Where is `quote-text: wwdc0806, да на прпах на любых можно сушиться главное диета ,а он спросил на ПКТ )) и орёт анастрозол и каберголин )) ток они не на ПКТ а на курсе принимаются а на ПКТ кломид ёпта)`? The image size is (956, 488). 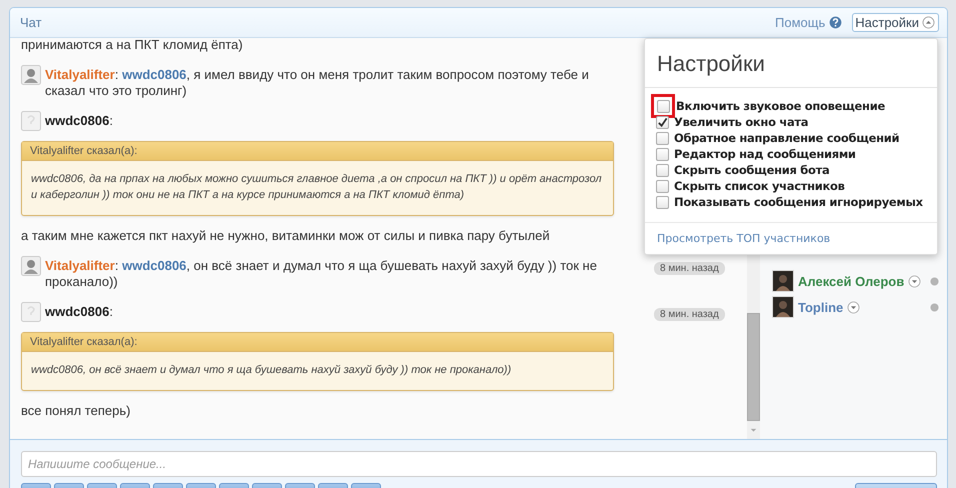 quote-text: wwdc0806, да на прпах на любых можно сушиться главное диета ,а он спросил на ПКТ )) и орёт анастрозол и каберголин )) ток они не на ПКТ а на курсе принимаются а на ПКТ кломид ёпта) is located at coordinates (316, 187).